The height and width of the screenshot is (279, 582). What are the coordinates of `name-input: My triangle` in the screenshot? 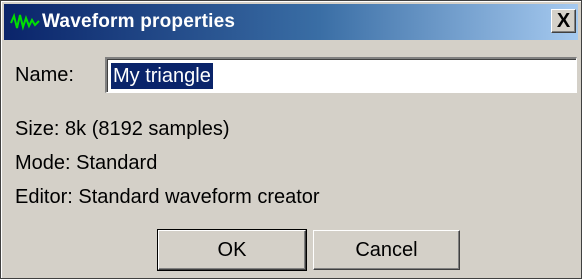 It's located at (341, 75).